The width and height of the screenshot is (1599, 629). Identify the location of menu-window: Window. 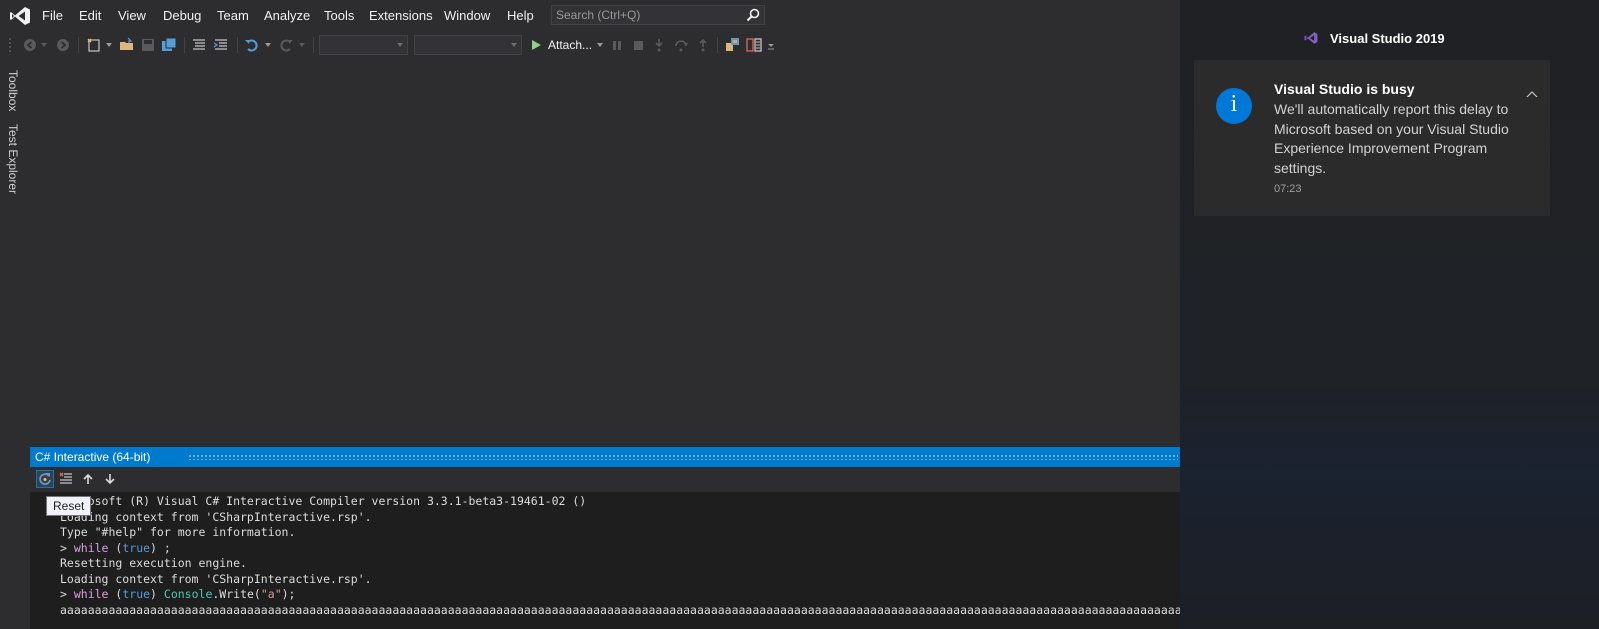
(467, 15).